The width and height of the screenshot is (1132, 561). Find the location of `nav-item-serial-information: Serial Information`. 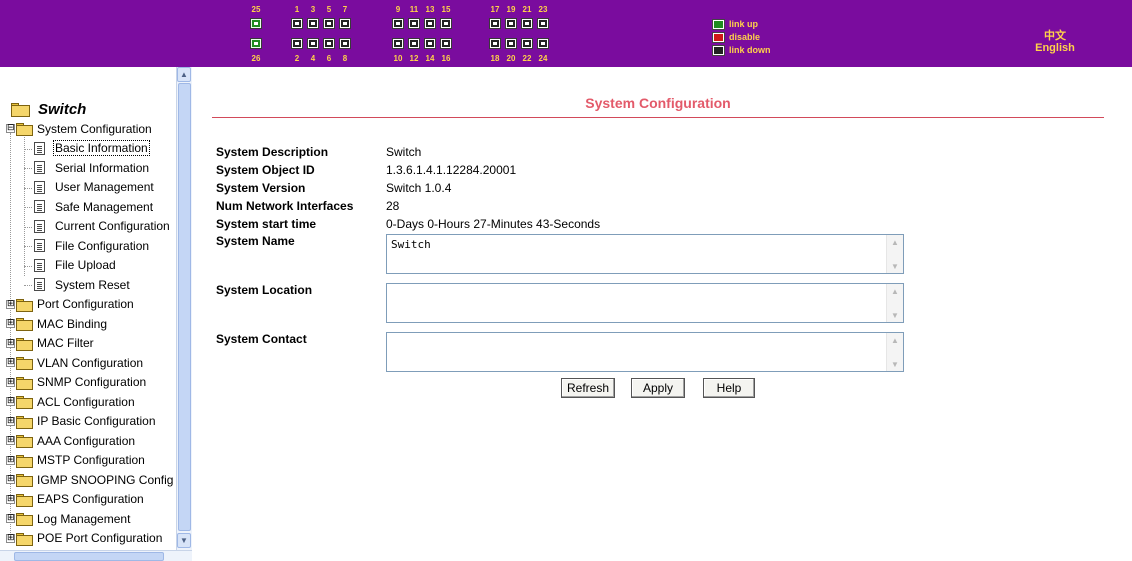

nav-item-serial-information: Serial Information is located at coordinates (87, 168).